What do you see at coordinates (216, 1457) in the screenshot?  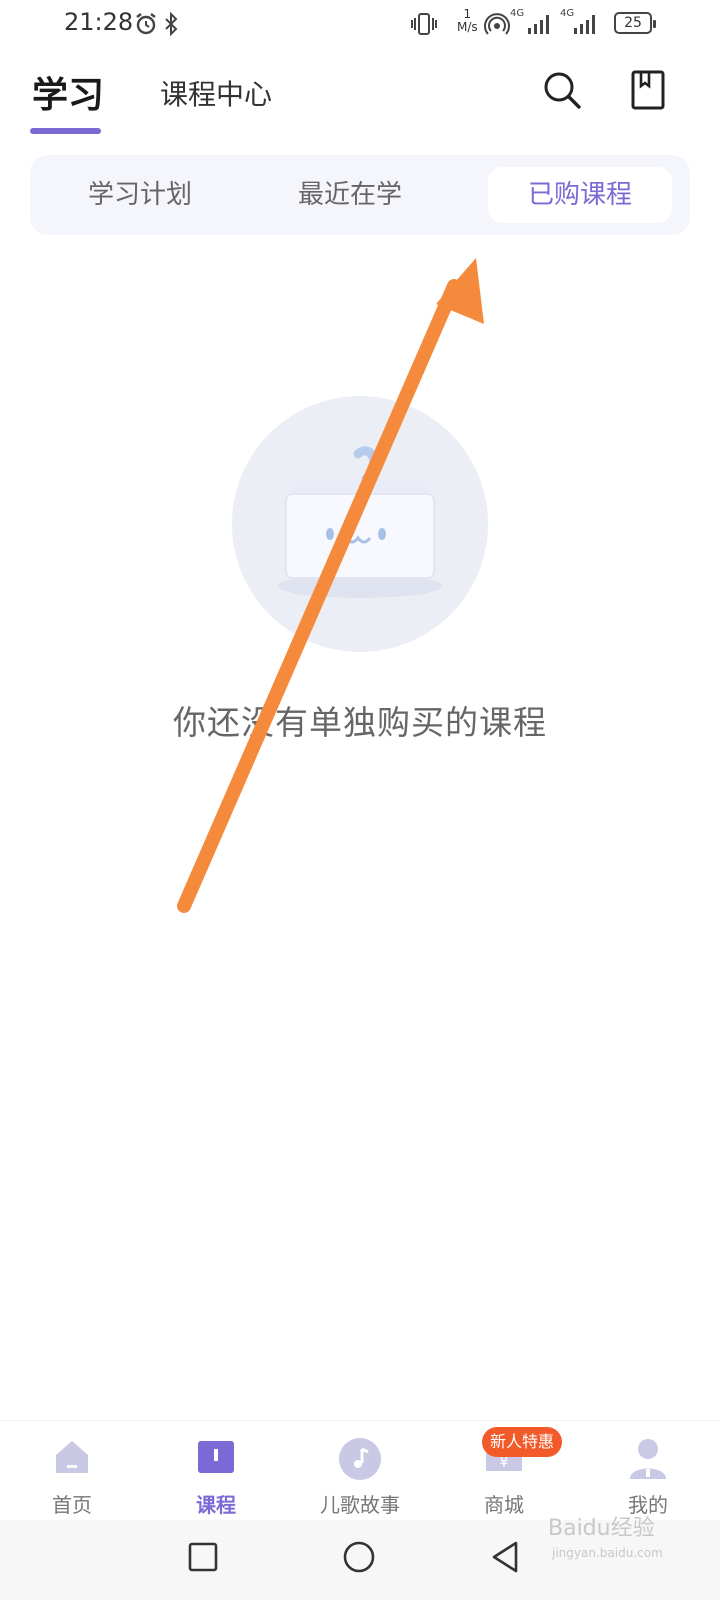 I see `book-icon` at bounding box center [216, 1457].